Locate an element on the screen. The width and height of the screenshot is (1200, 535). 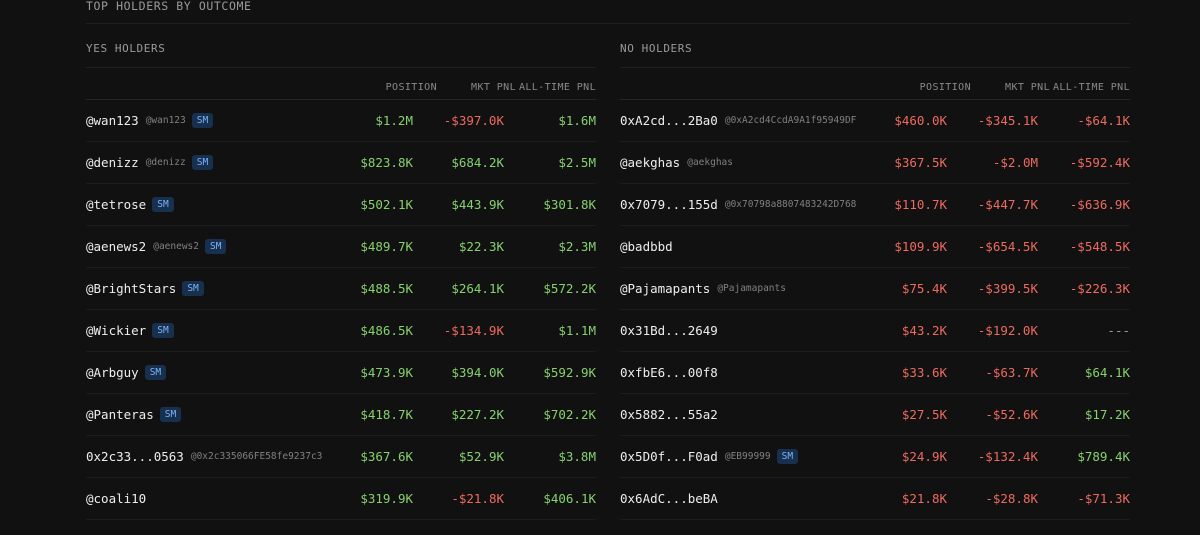
holder-name: @Wickier is located at coordinates (116, 330).